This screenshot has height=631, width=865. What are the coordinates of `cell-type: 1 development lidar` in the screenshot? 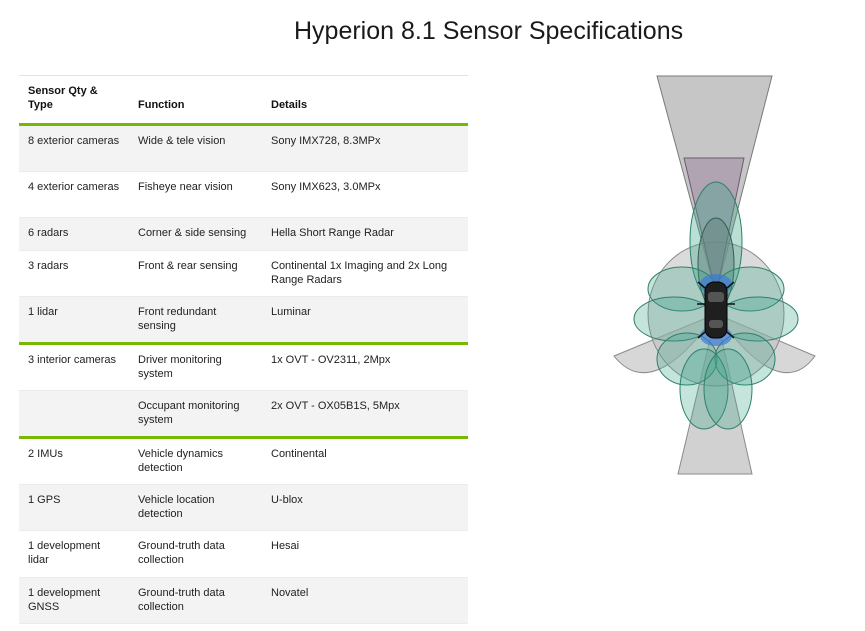 It's located at (74, 554).